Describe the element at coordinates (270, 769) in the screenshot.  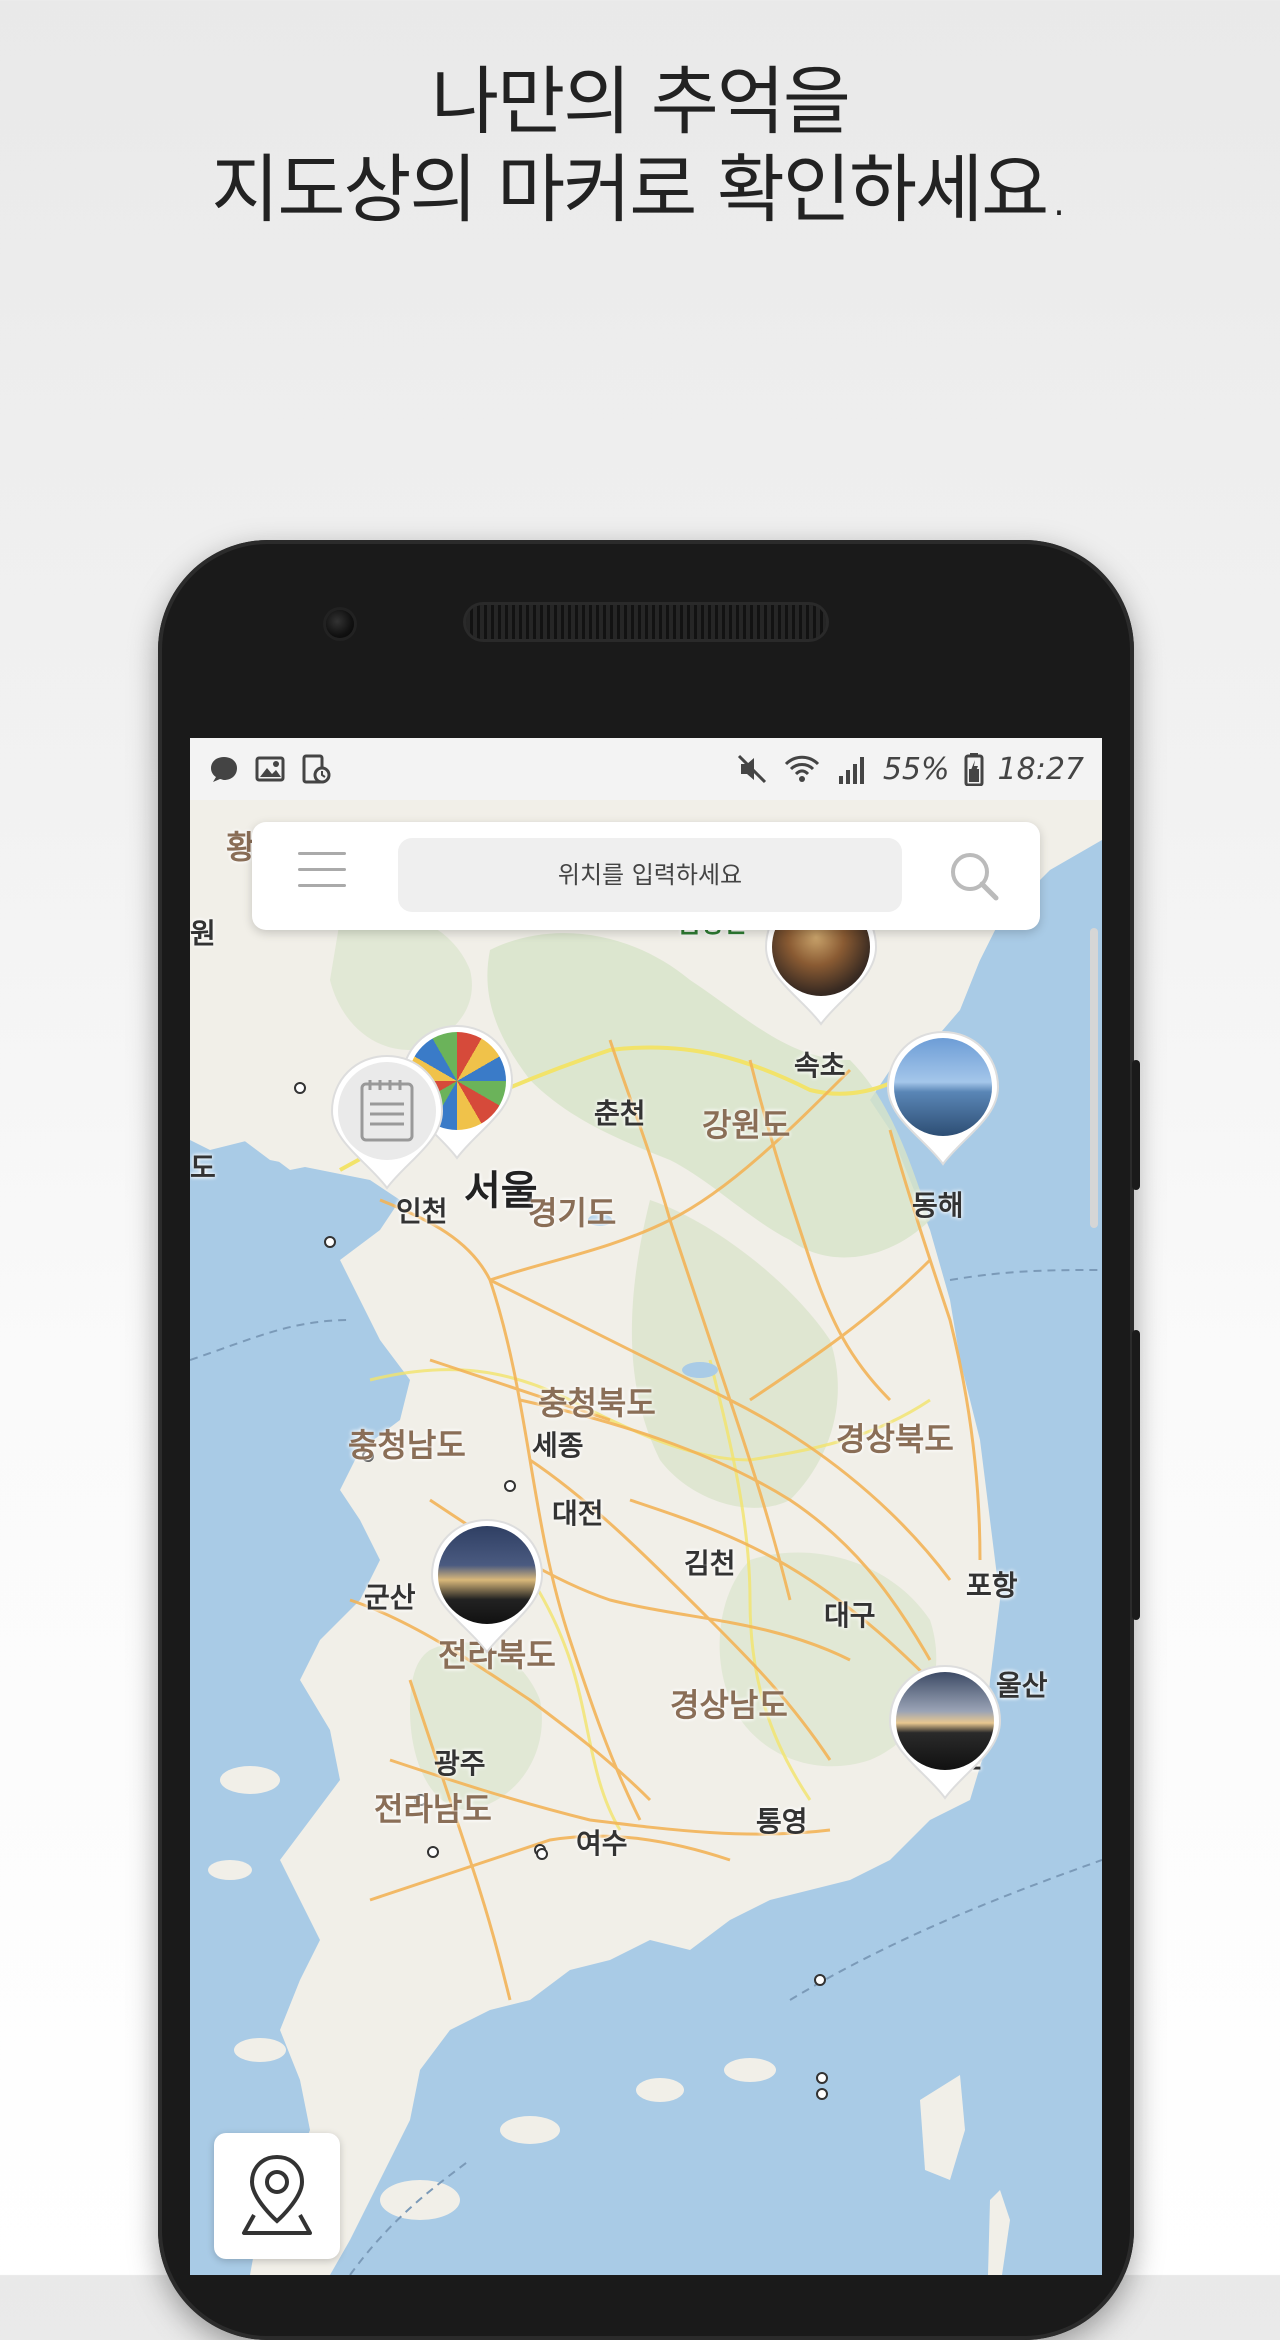
I see `image-icon` at that location.